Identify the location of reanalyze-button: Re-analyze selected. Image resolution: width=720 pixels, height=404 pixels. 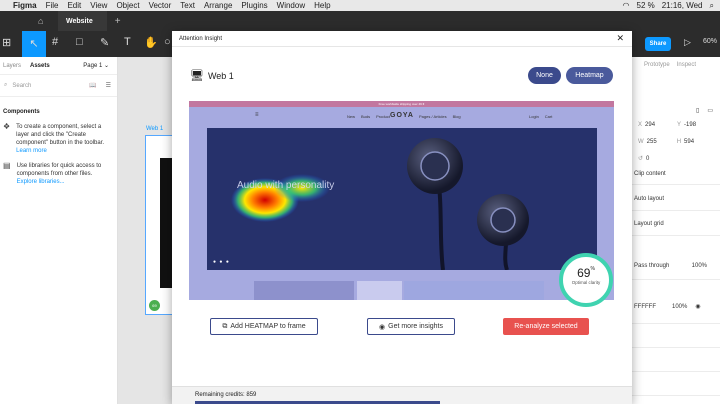
(546, 326).